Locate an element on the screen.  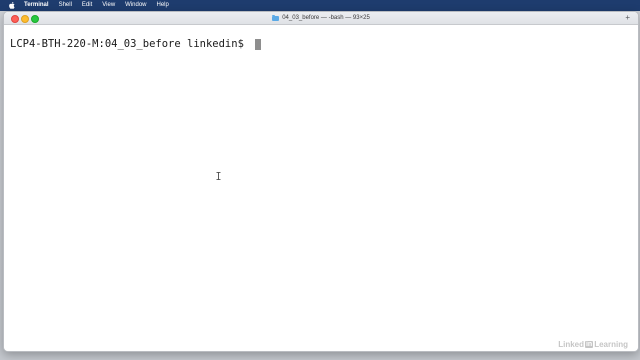
linkedin-learning-watermark: Linked in Learning is located at coordinates (593, 344).